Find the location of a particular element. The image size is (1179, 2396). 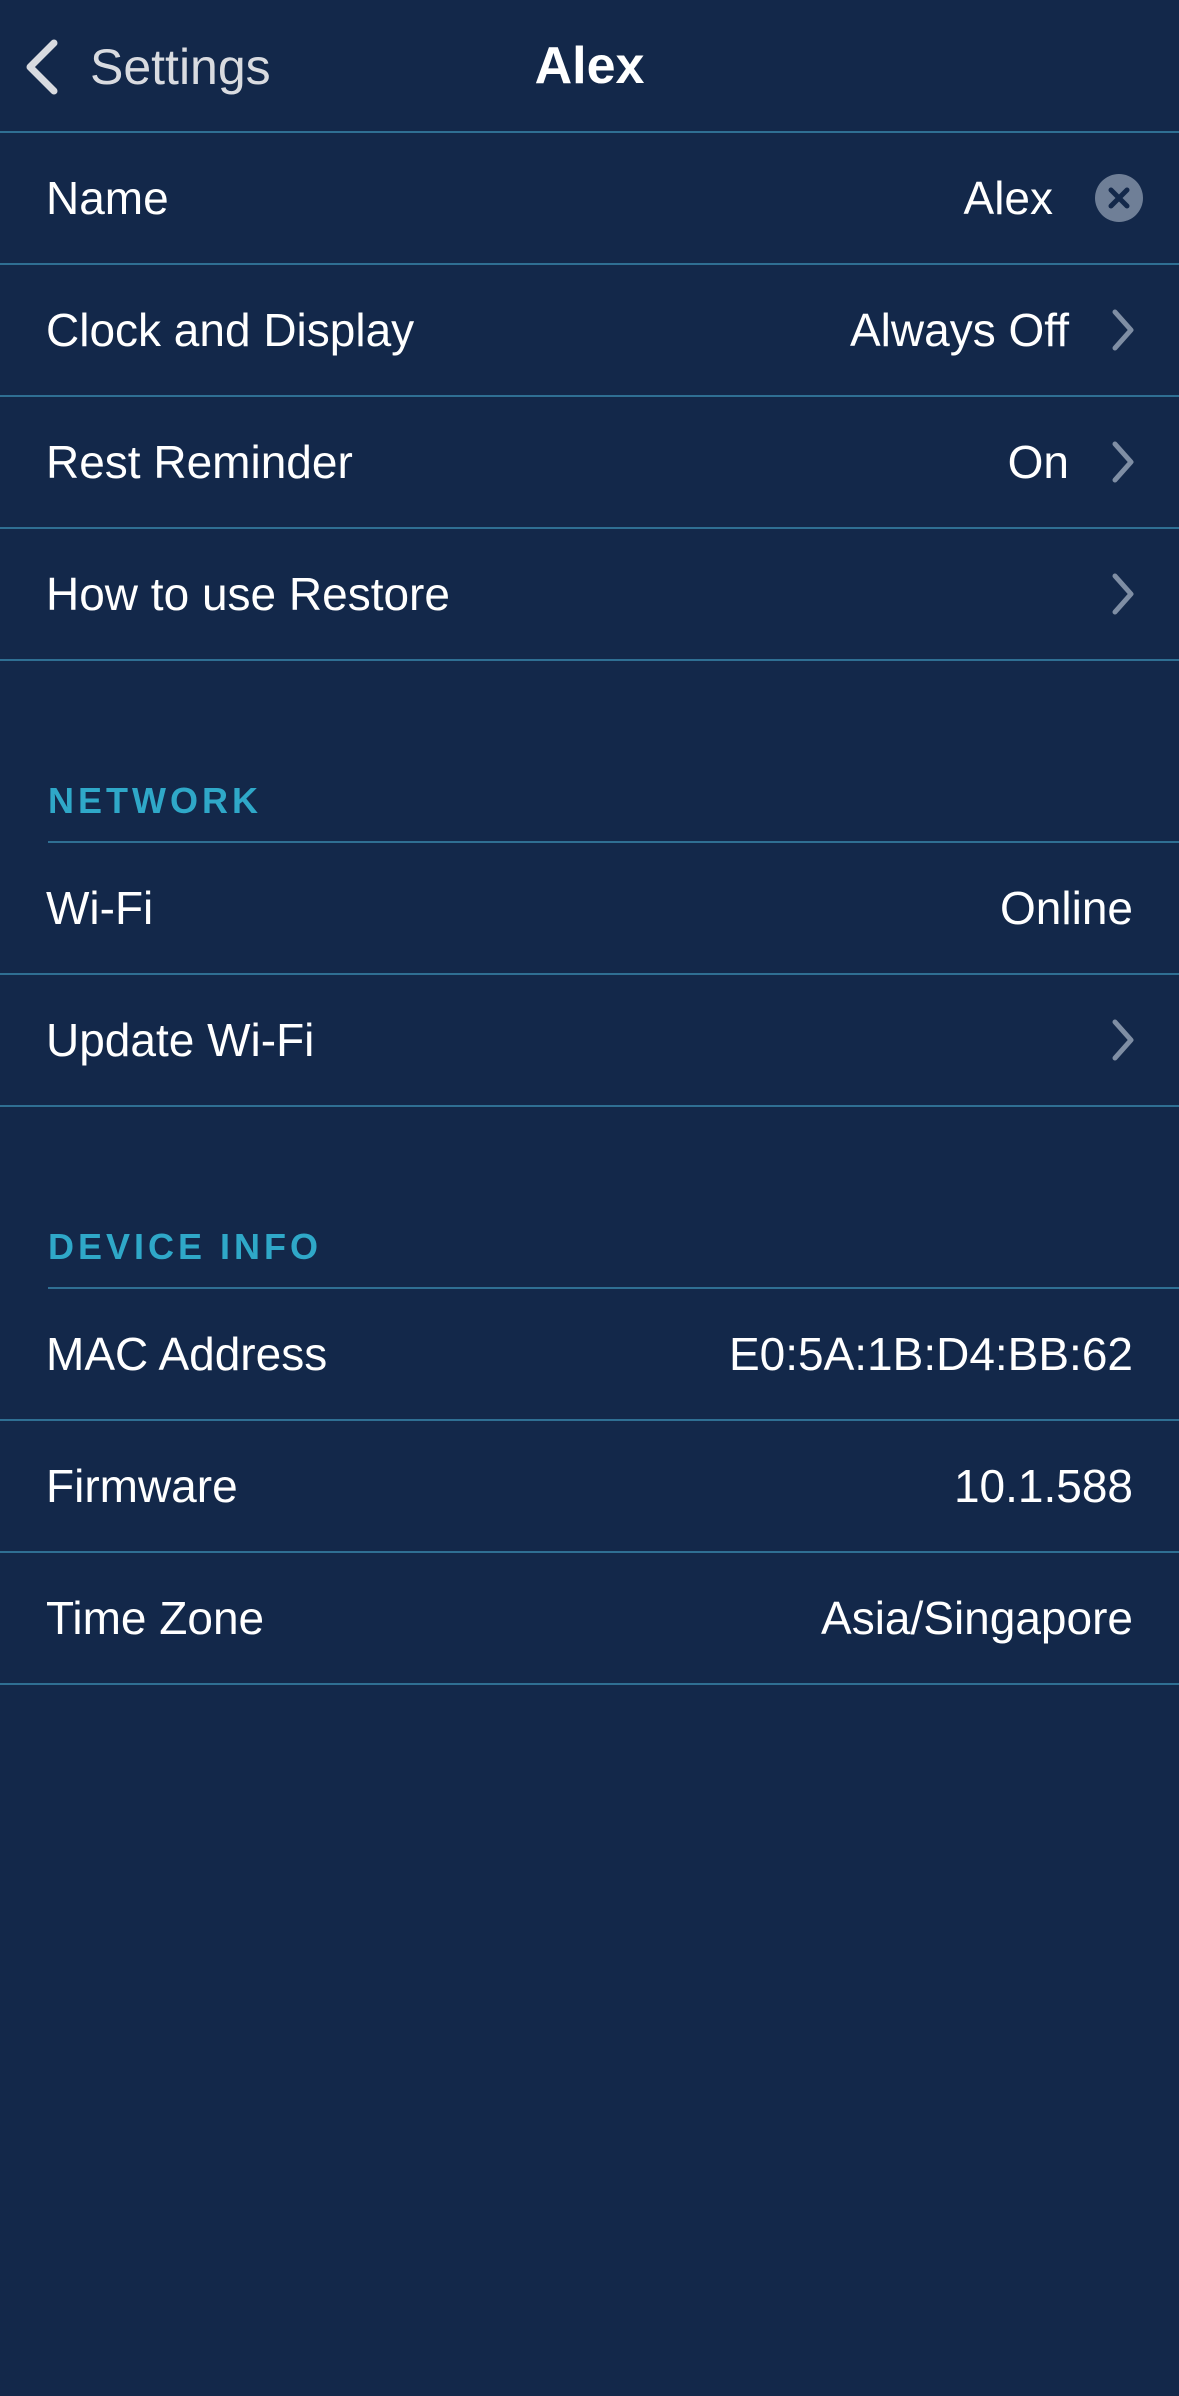

clock-and-display-label: Clock and Display is located at coordinates (230, 330).